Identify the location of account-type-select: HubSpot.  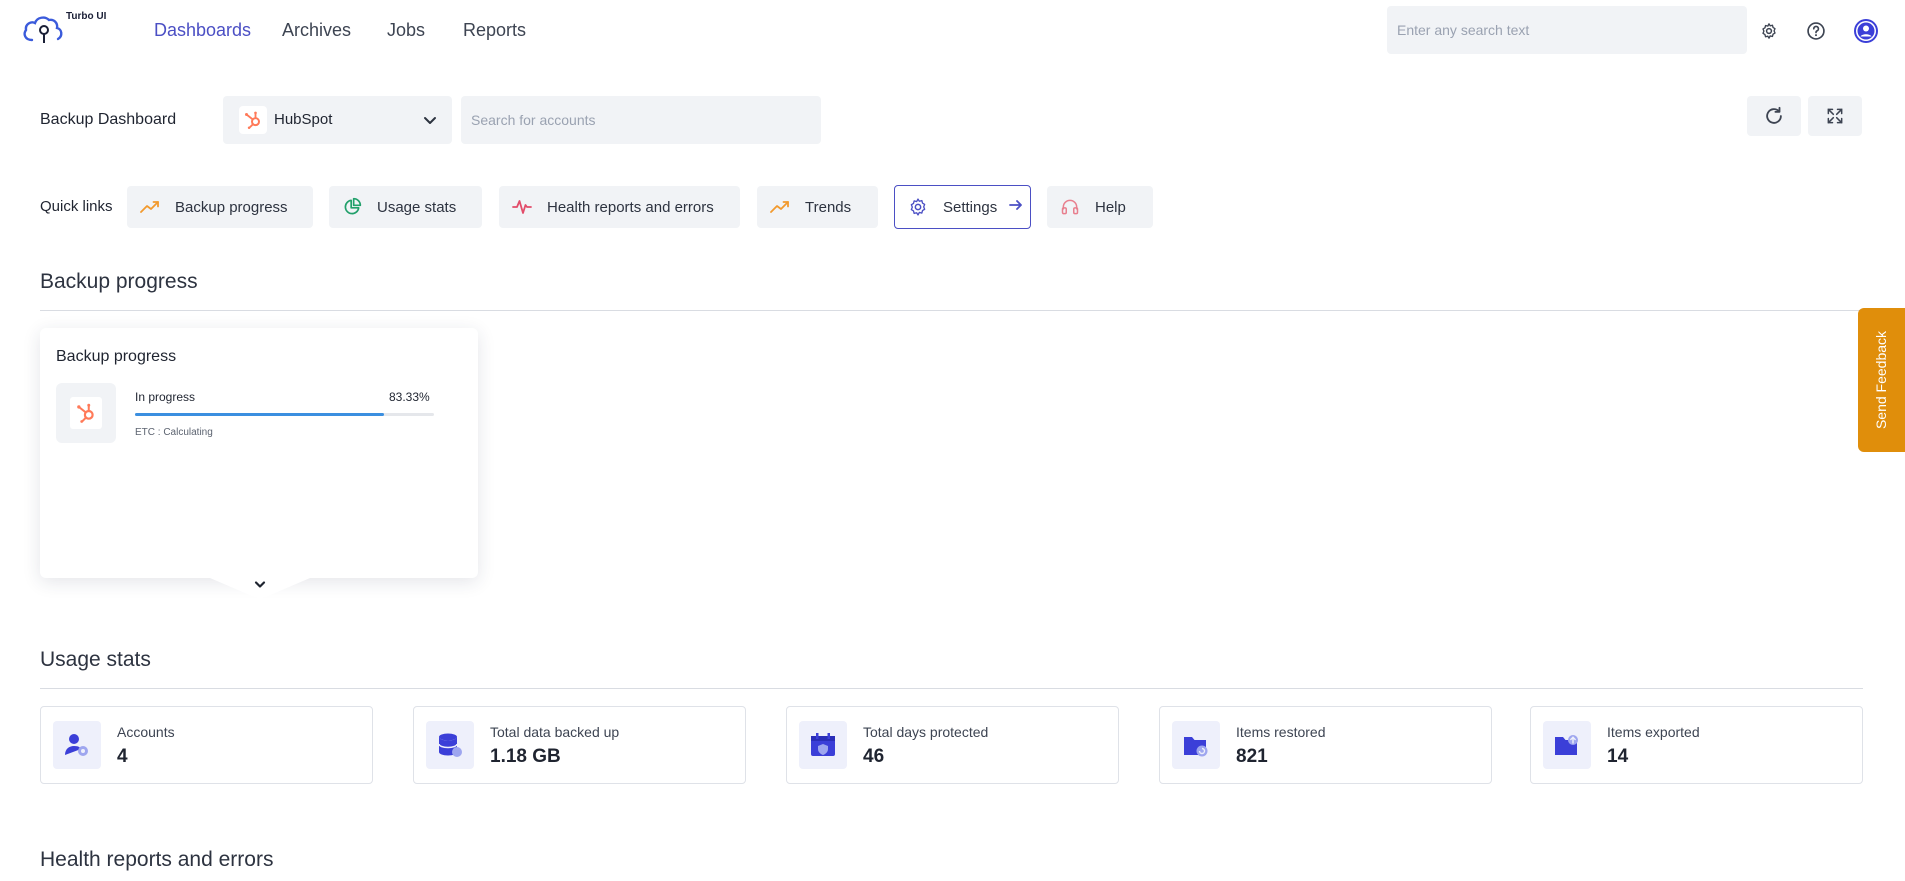
(337, 120).